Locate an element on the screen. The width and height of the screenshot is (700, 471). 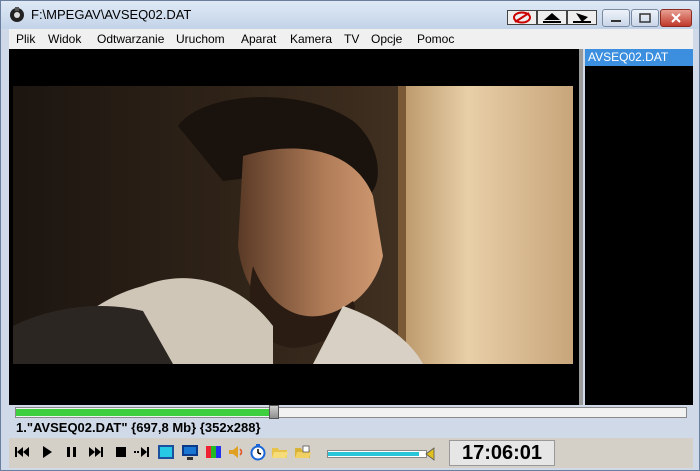
clock-display: 17:06:01 is located at coordinates (502, 453).